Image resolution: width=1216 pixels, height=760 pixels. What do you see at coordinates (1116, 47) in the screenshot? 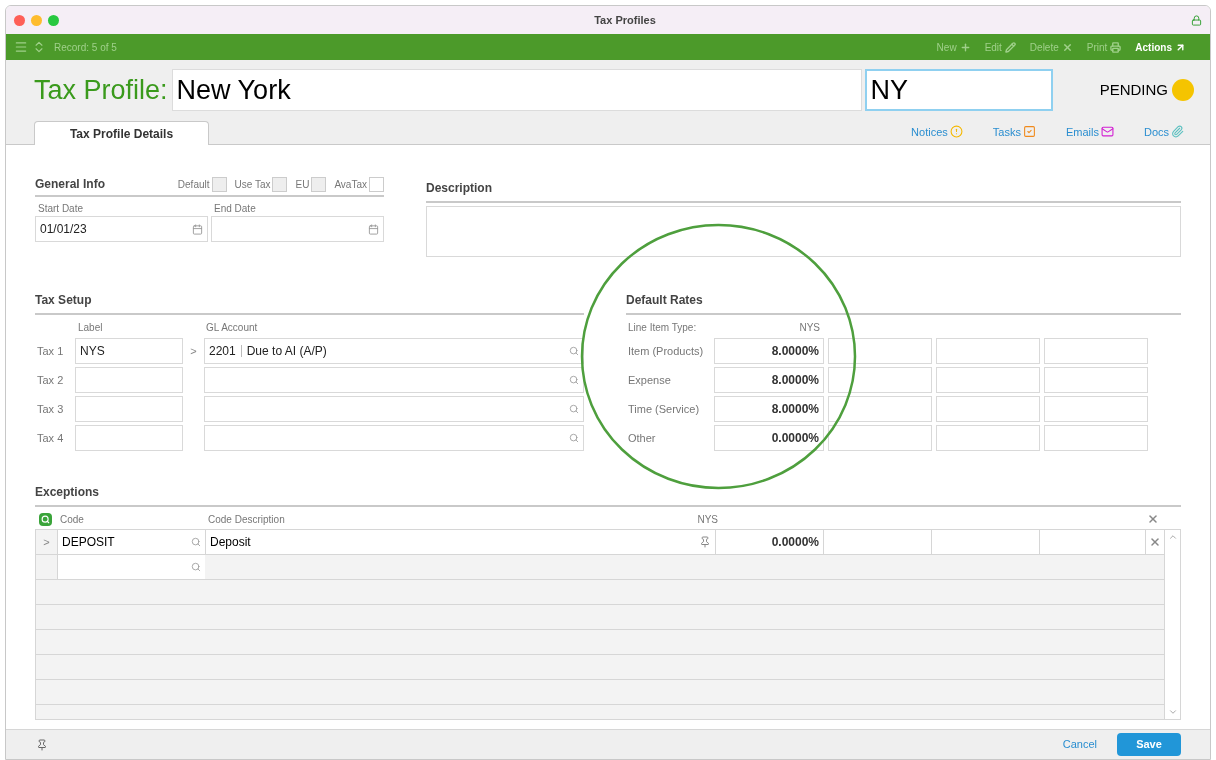
I see `printer-icon` at bounding box center [1116, 47].